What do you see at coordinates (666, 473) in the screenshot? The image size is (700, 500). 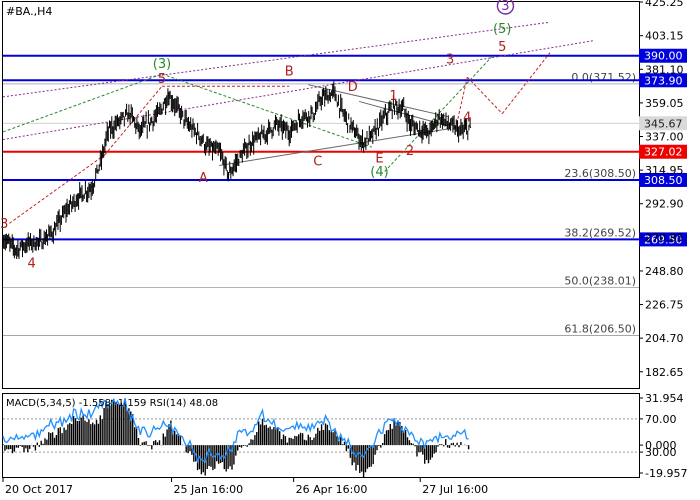 I see `indicator-axis-label: -19.957` at bounding box center [666, 473].